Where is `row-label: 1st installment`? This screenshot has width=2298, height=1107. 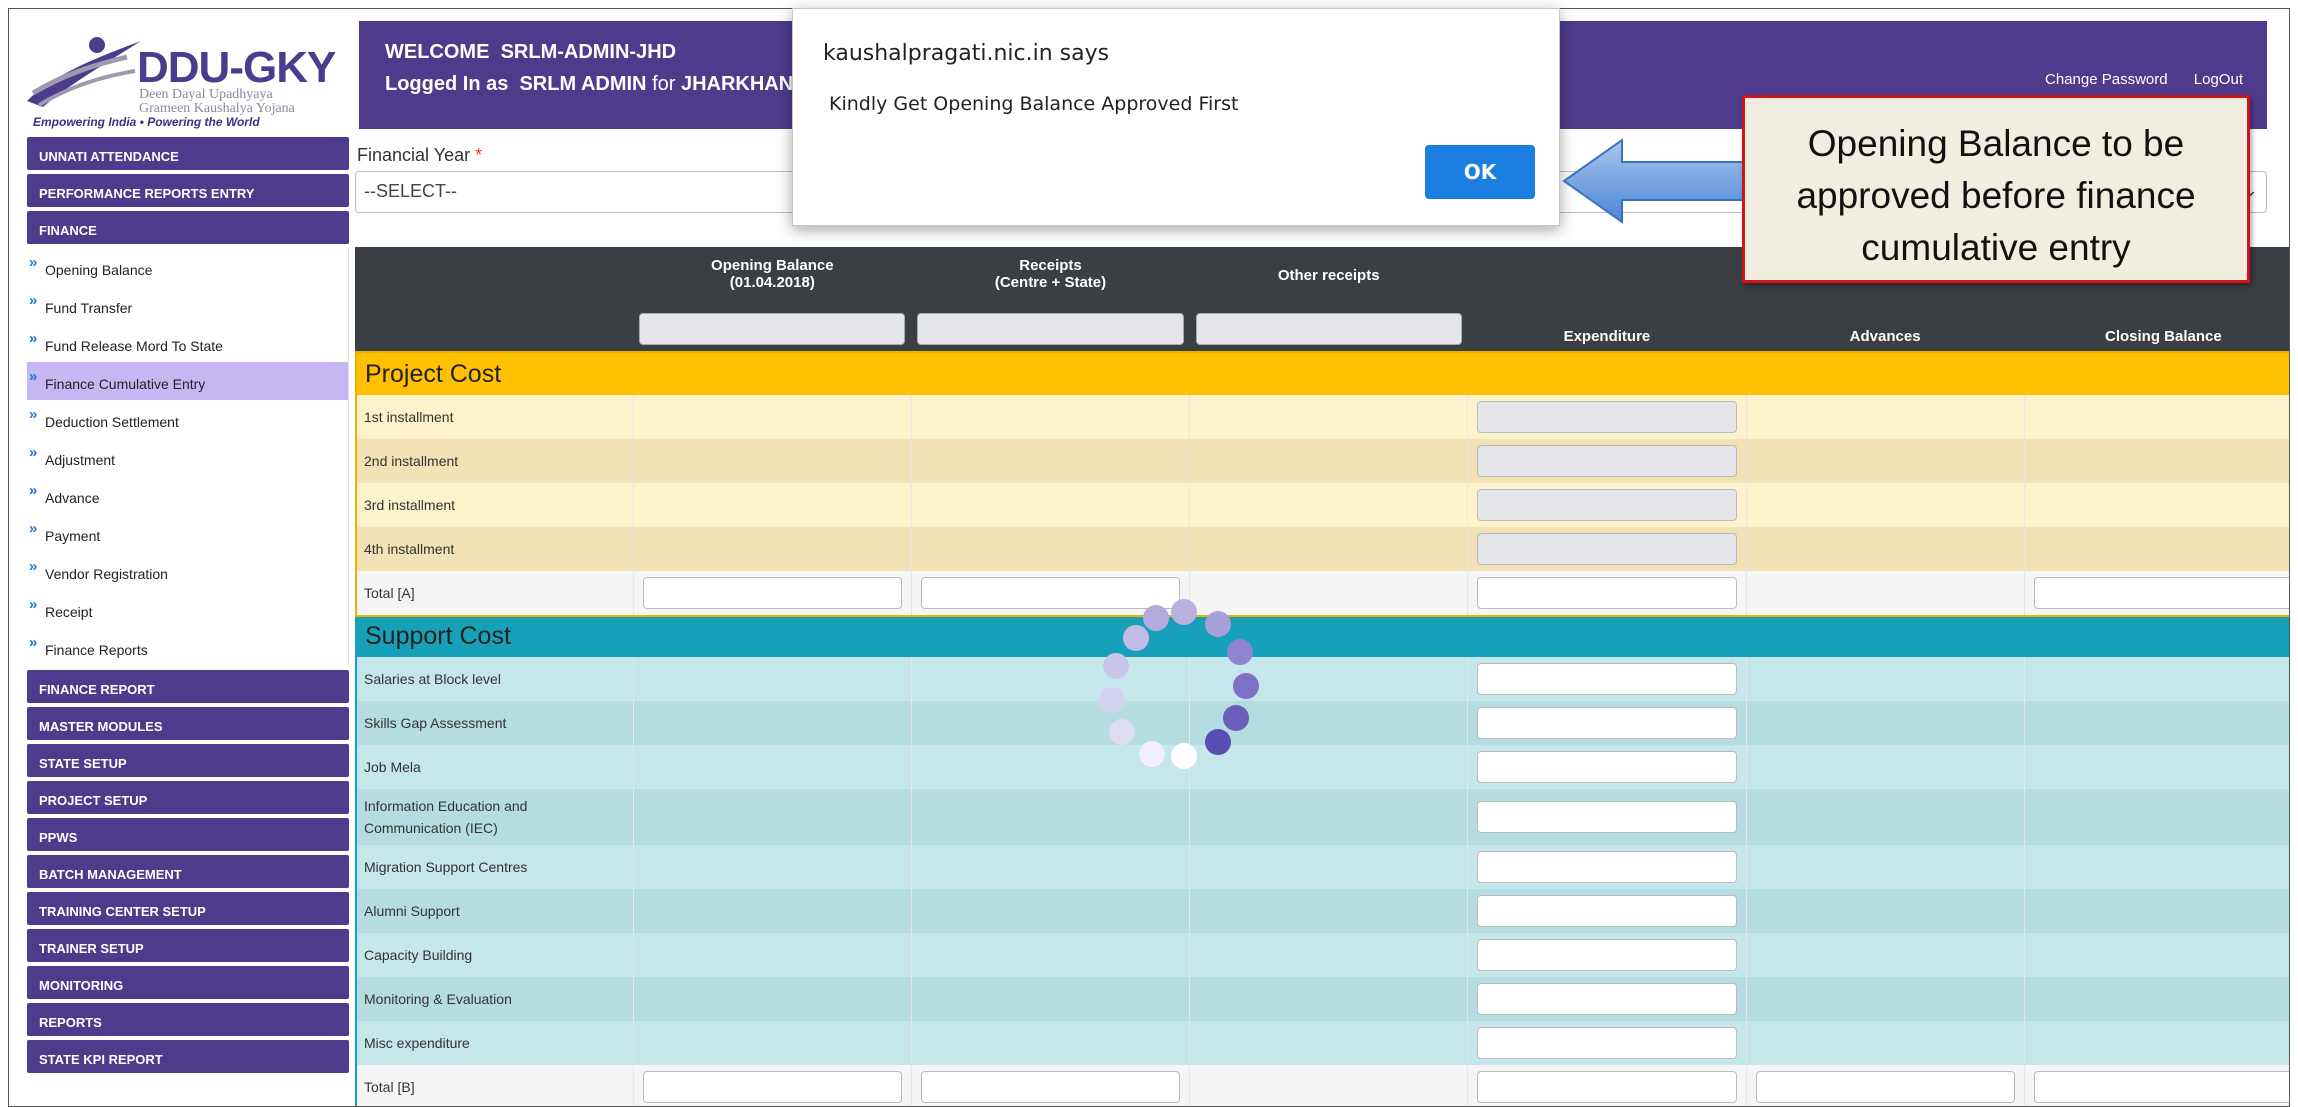
row-label: 1st installment is located at coordinates (494, 417).